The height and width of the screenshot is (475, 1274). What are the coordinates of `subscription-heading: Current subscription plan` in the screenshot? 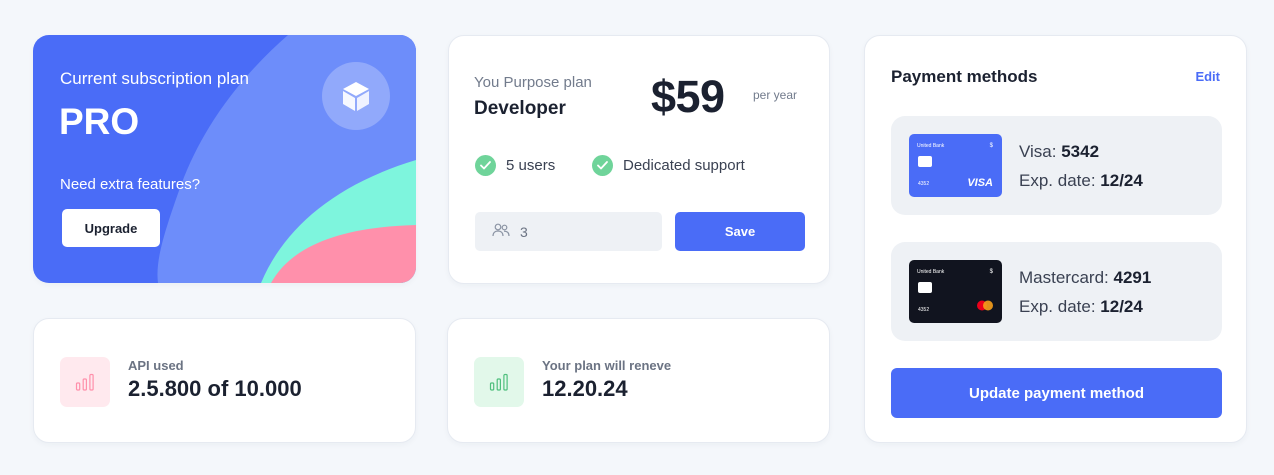 It's located at (154, 78).